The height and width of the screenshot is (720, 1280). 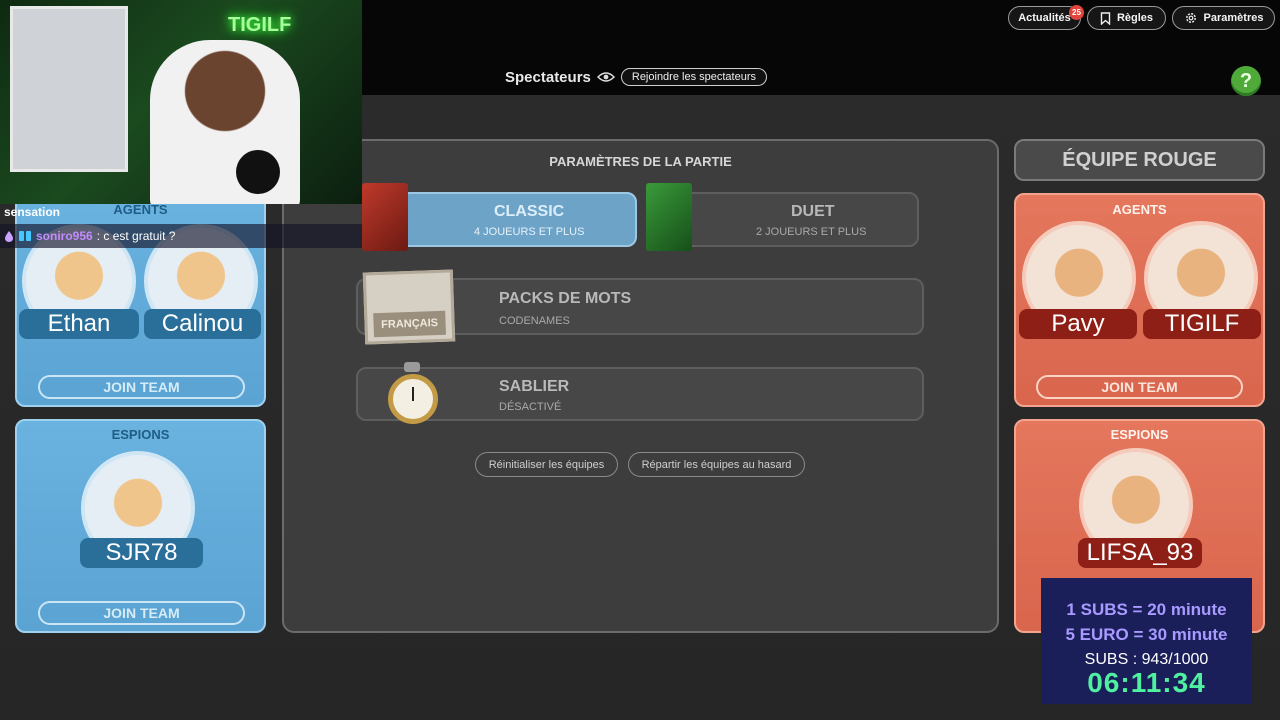 I want to click on player-name: Pavy, so click(x=1078, y=324).